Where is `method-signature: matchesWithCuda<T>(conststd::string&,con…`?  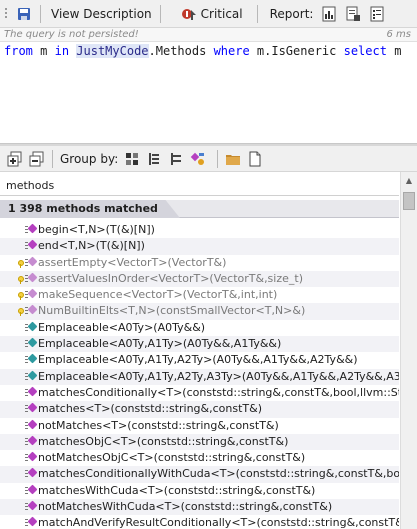
method-signature: matchesWithCuda<T>(conststd::string&,con… is located at coordinates (177, 490).